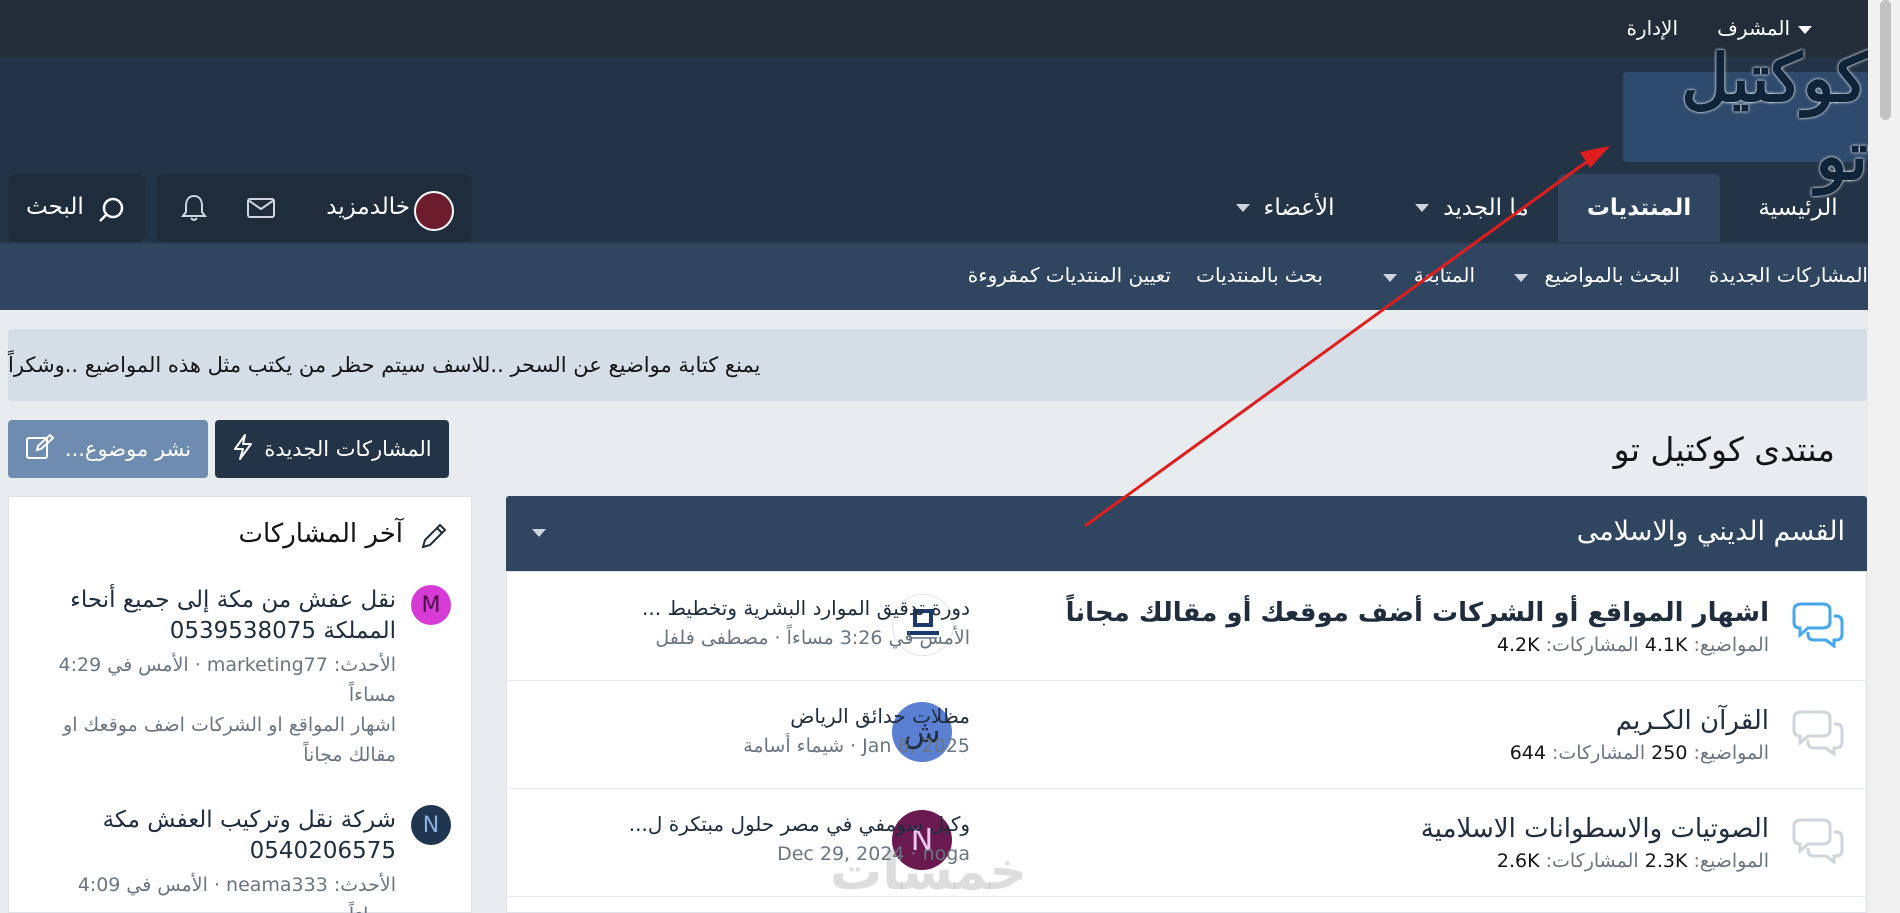 The height and width of the screenshot is (913, 1900). What do you see at coordinates (194, 210) in the screenshot?
I see `bell-icon` at bounding box center [194, 210].